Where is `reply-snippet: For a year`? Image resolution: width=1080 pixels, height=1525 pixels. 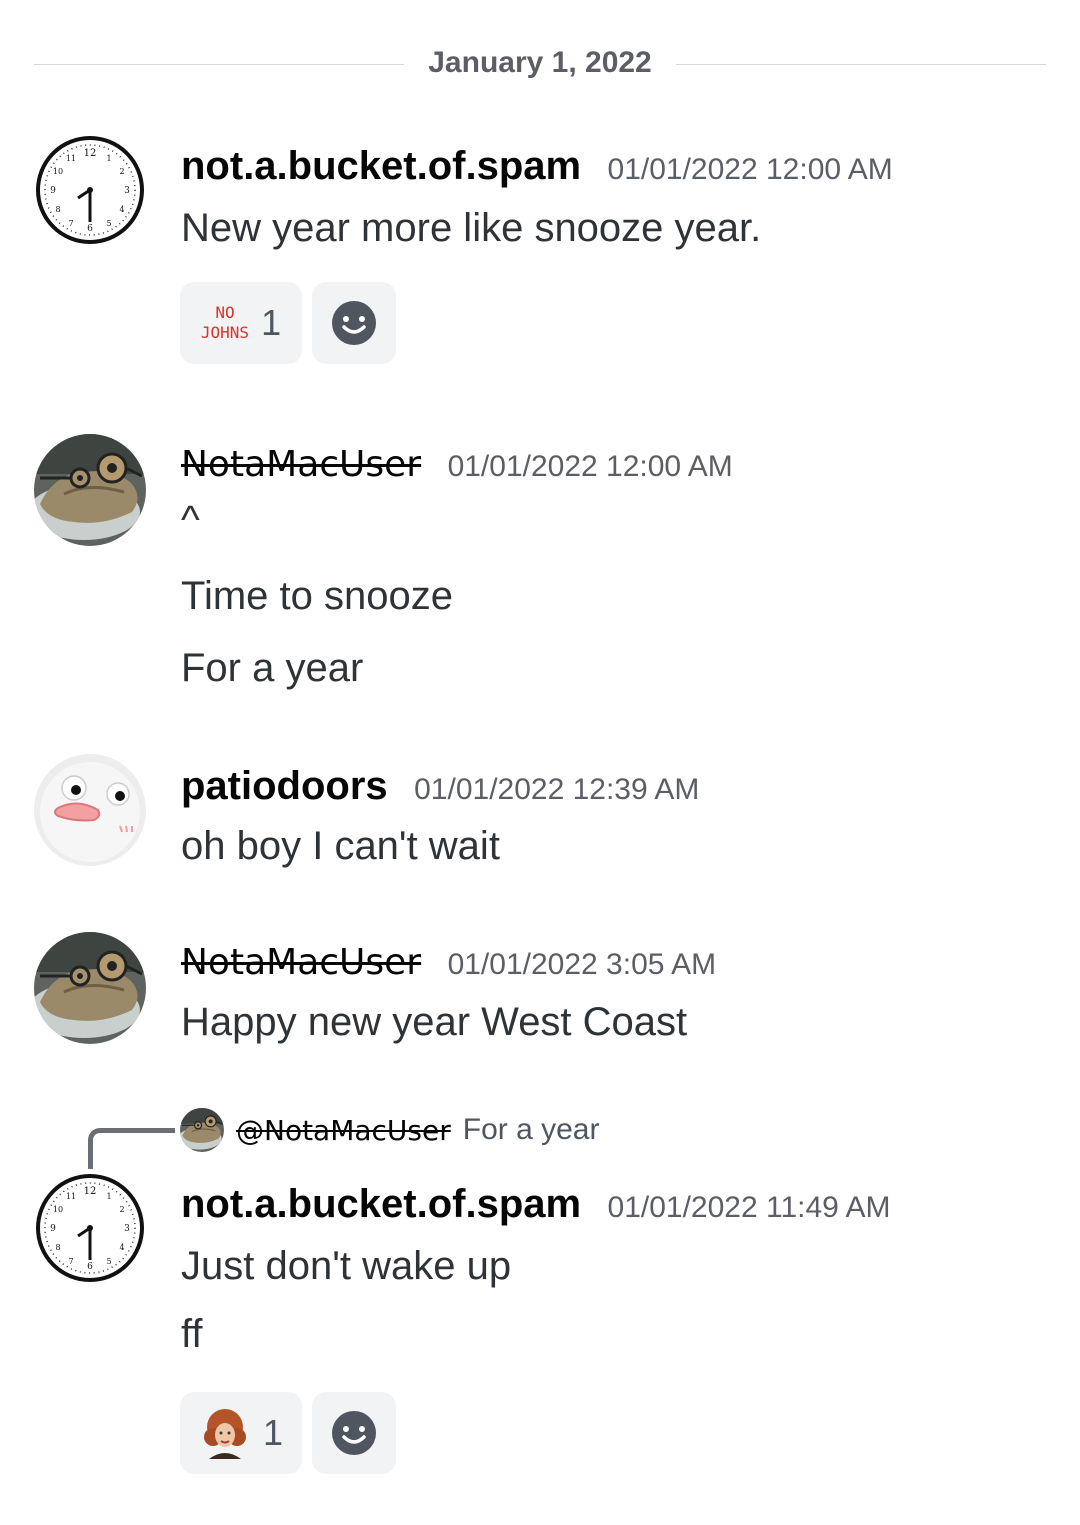 reply-snippet: For a year is located at coordinates (531, 1129).